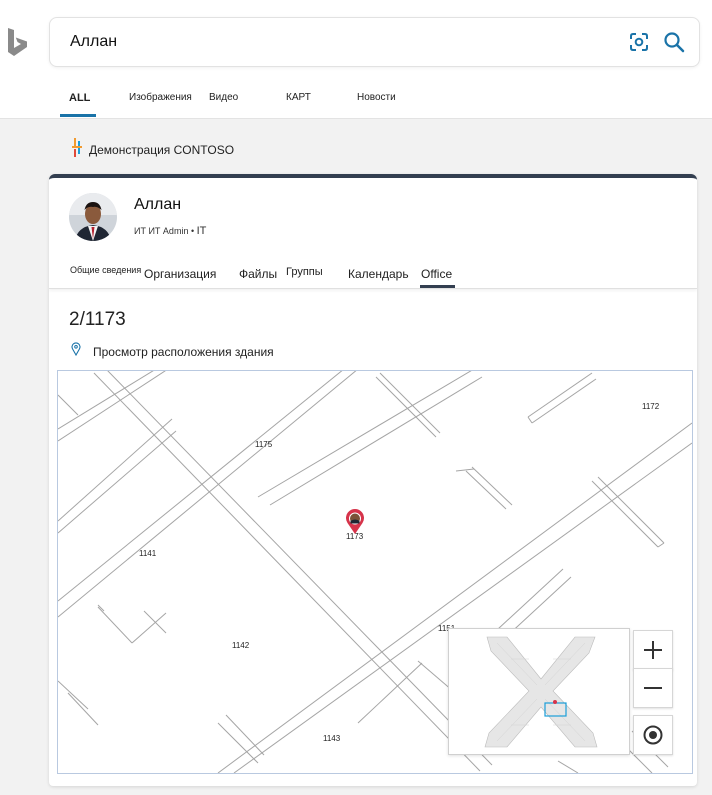 The width and height of the screenshot is (712, 795). What do you see at coordinates (180, 274) in the screenshot?
I see `tab-organization: Организация` at bounding box center [180, 274].